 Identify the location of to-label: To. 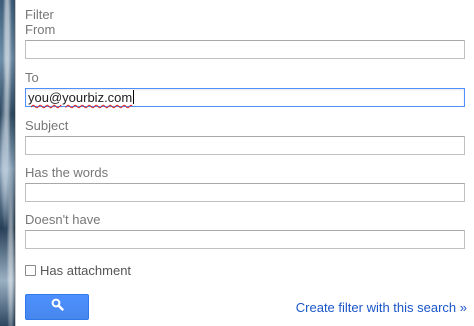
(32, 77).